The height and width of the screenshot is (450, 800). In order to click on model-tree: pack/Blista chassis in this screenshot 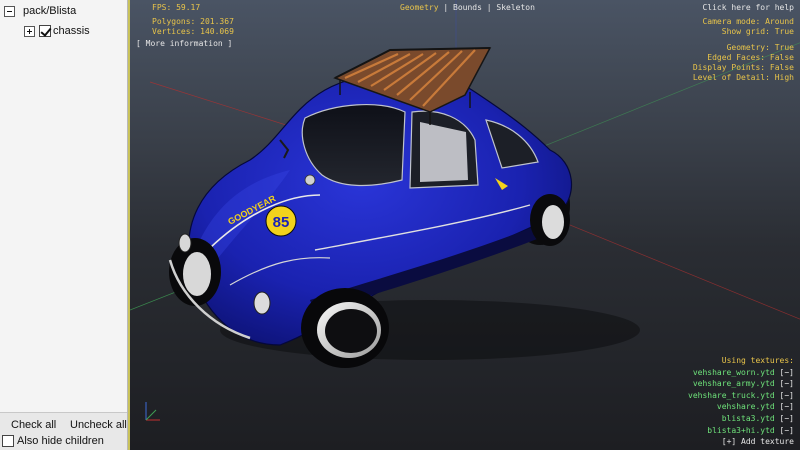, I will do `click(63, 206)`.